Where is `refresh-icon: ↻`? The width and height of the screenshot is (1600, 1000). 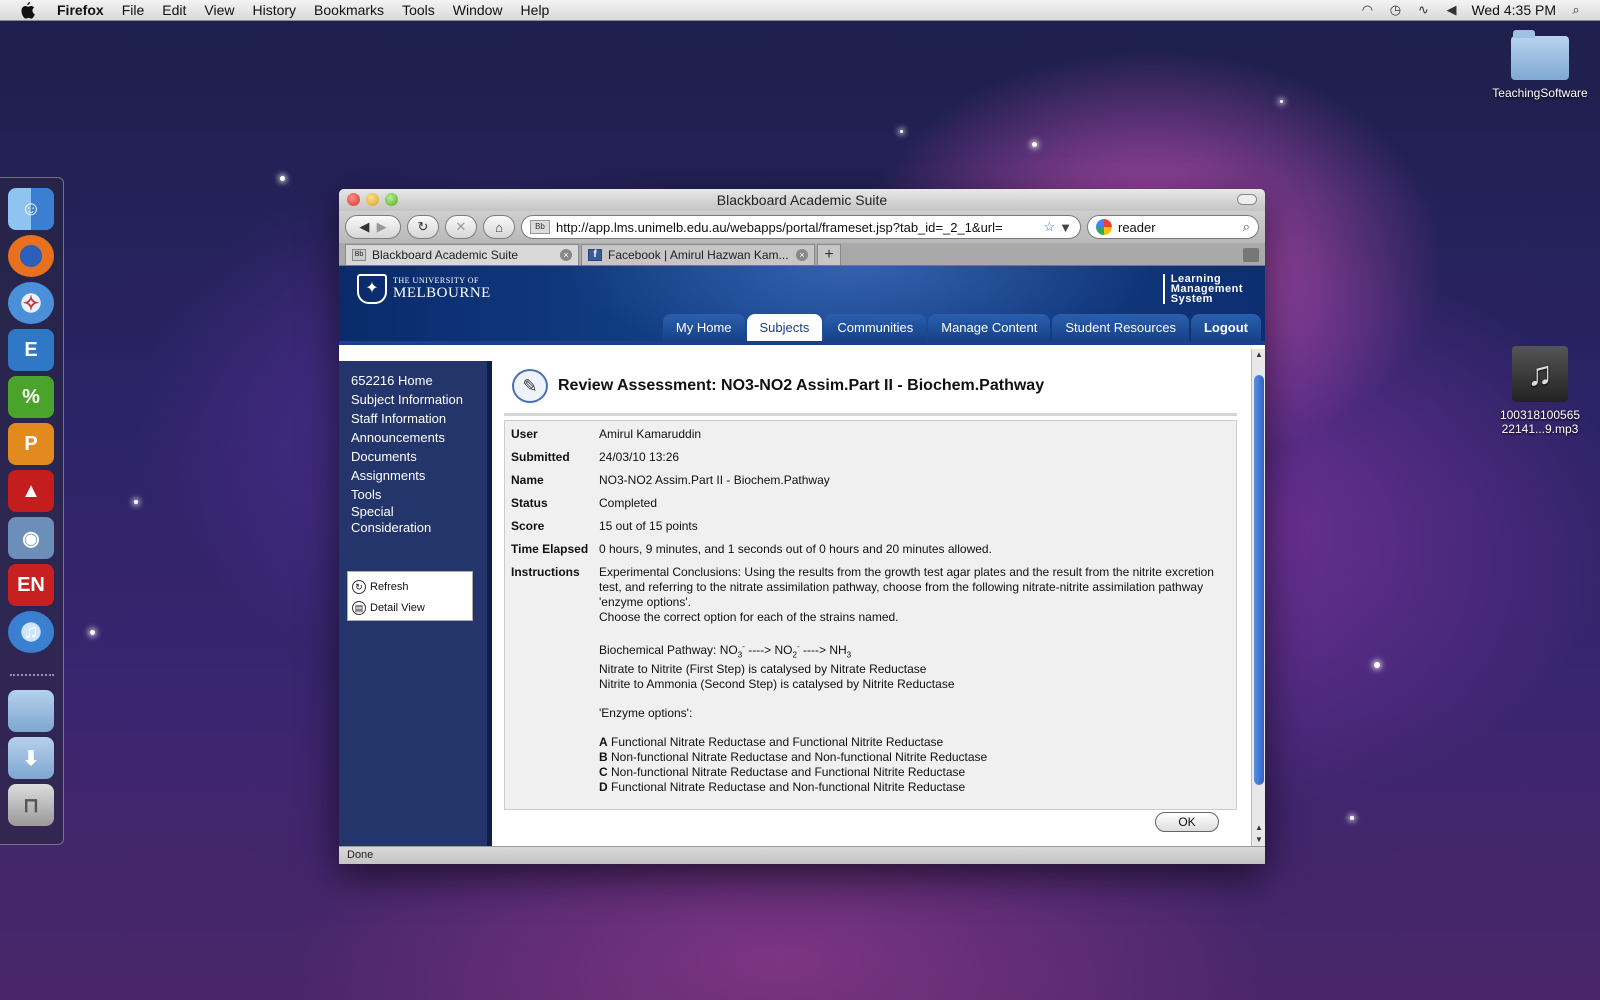
refresh-icon: ↻ is located at coordinates (359, 586).